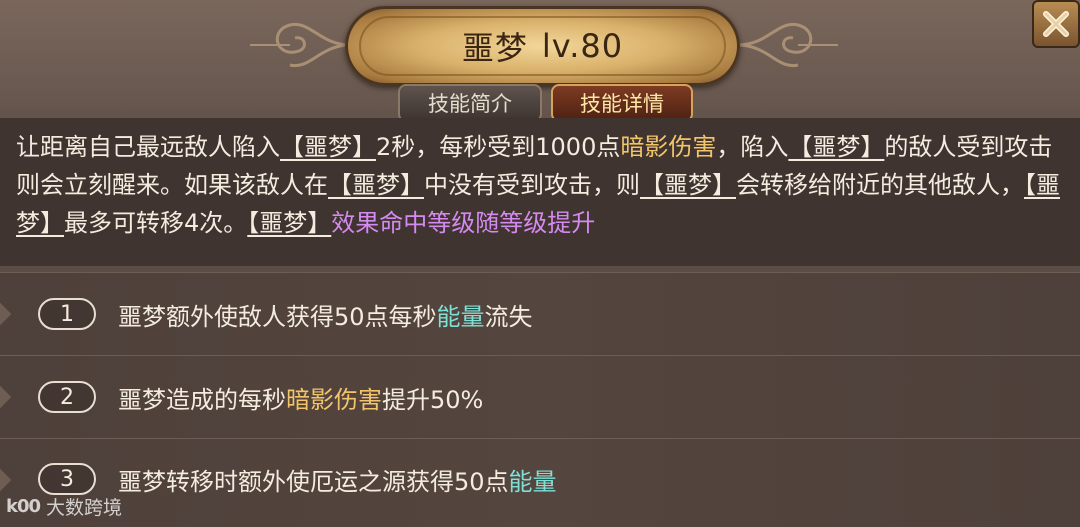  I want to click on watermark-logo: k00, so click(23, 506).